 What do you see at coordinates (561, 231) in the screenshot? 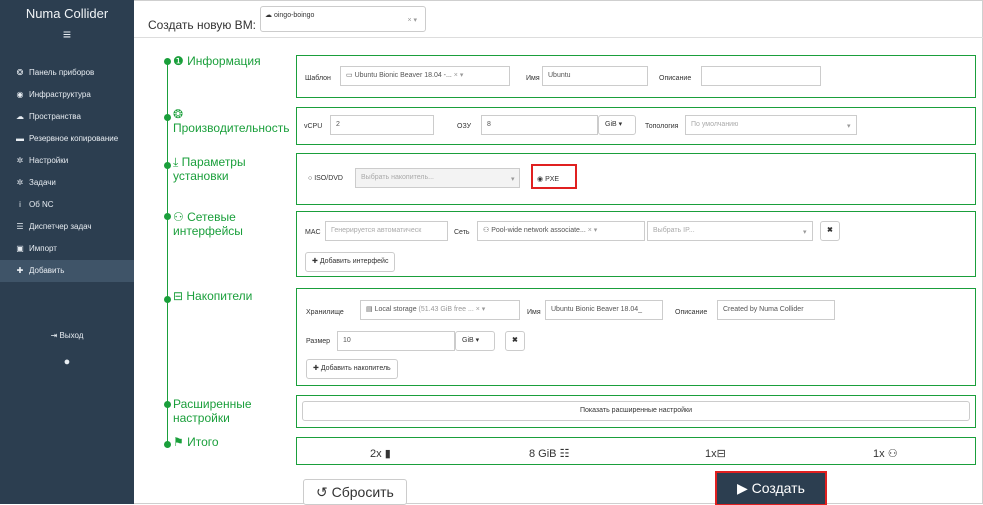
I see `network-select: ⚇ Pool-wide network associate... × ▾` at bounding box center [561, 231].